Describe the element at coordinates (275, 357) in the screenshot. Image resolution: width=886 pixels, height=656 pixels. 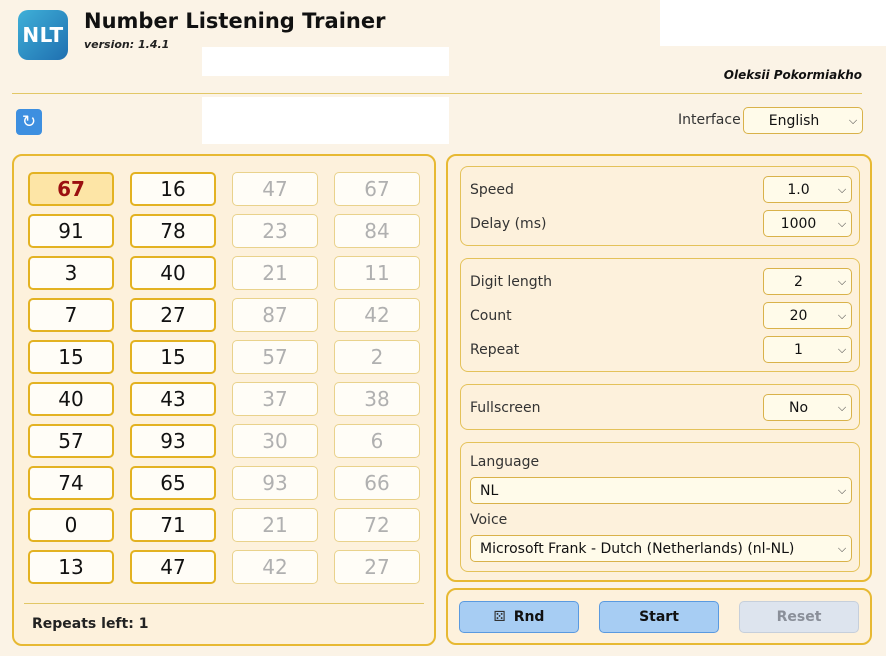
I see `number-cell-dim: 57` at that location.